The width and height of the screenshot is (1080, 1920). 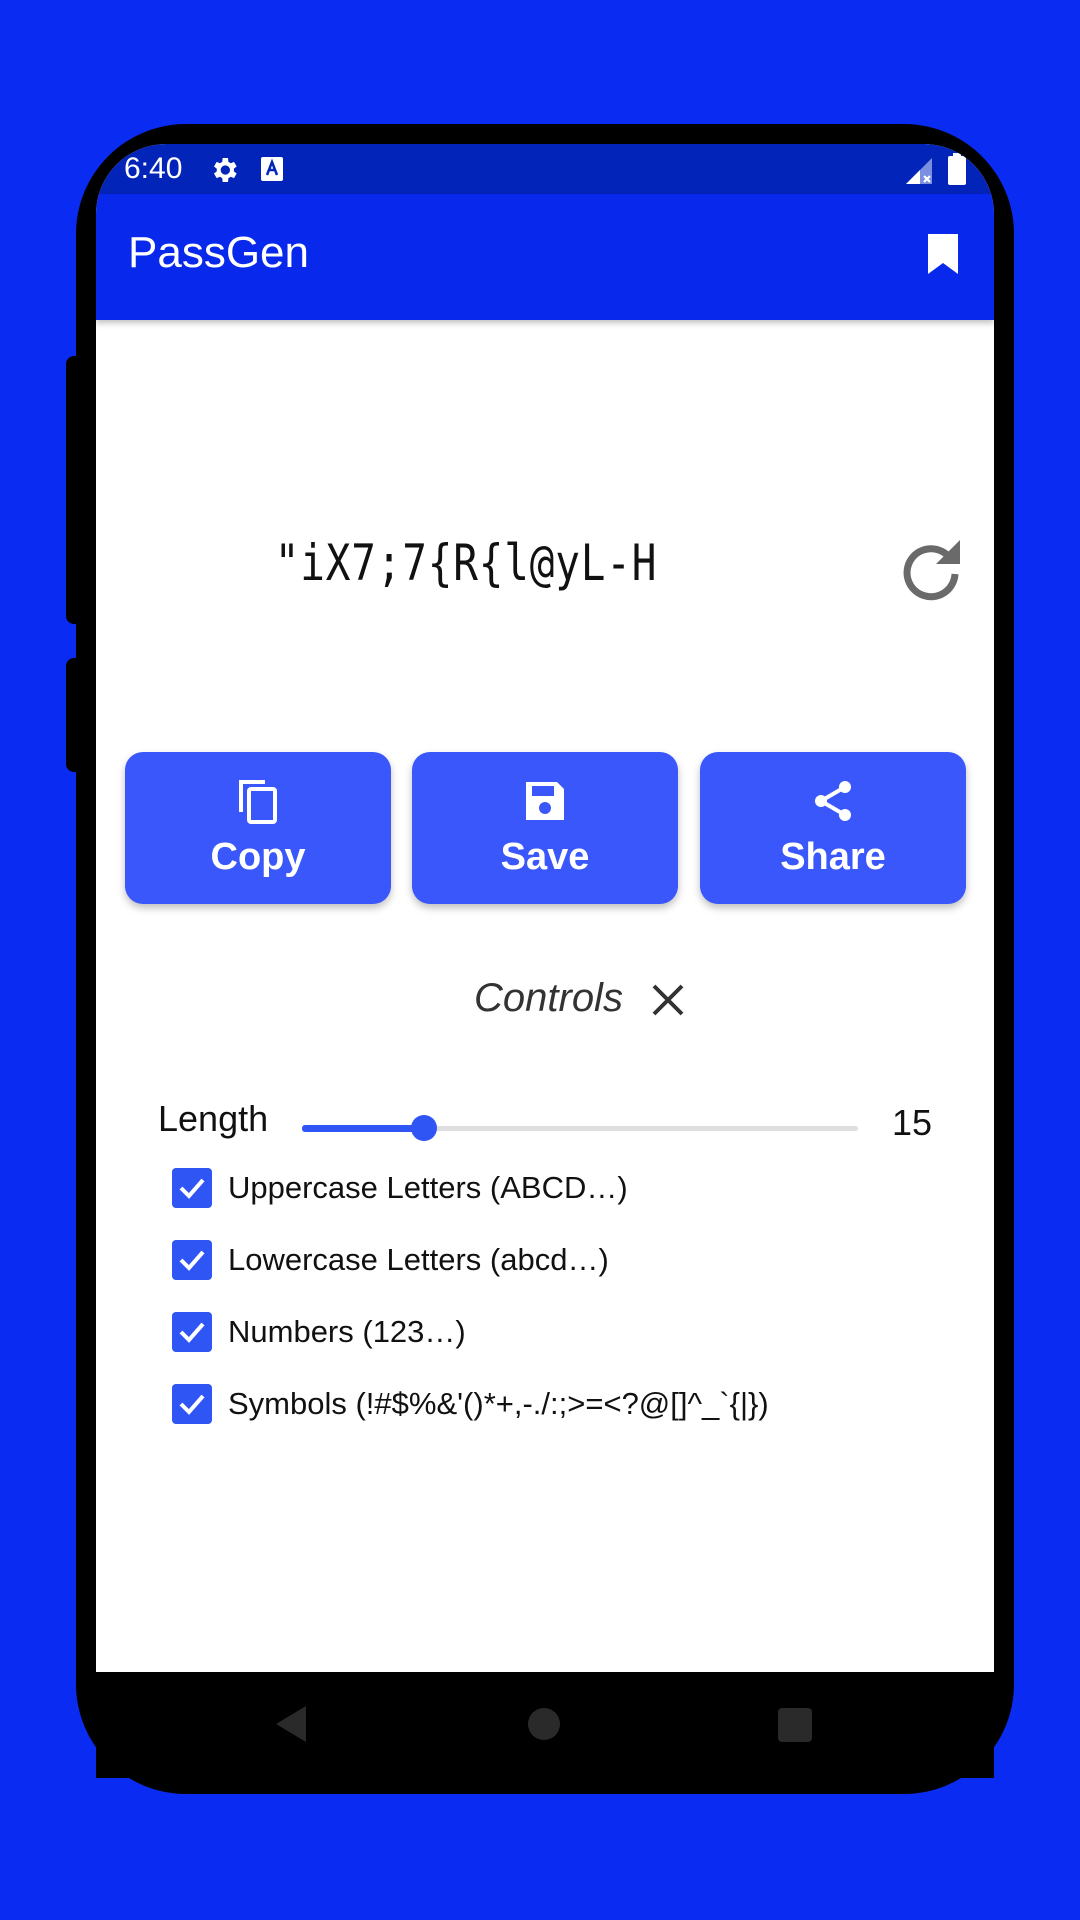 What do you see at coordinates (291, 1724) in the screenshot?
I see `back-icon` at bounding box center [291, 1724].